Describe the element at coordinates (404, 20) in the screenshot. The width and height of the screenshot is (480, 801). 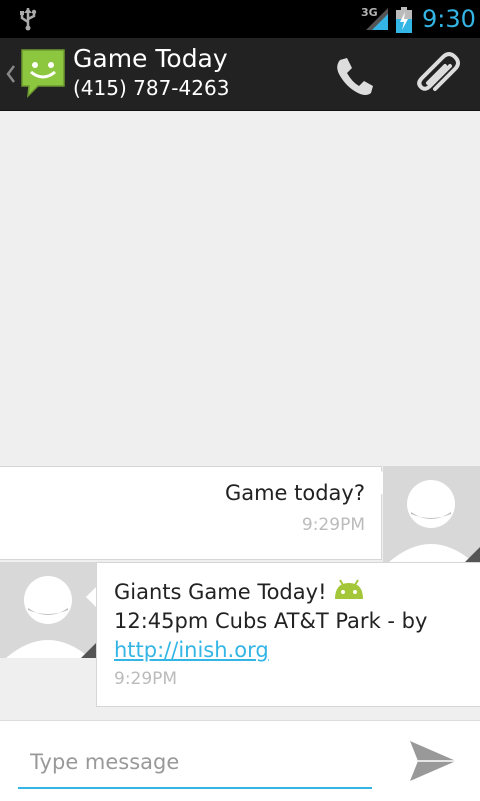
I see `battery-charging-icon` at that location.